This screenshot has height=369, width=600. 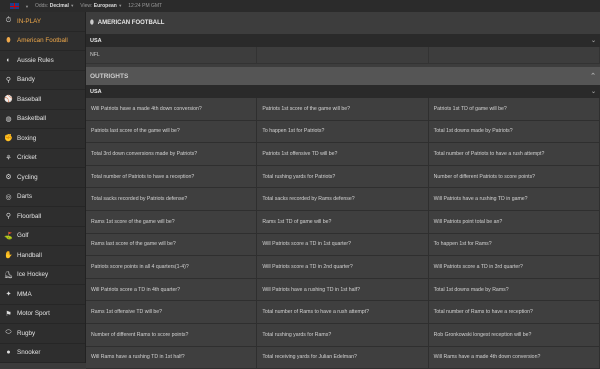 I want to click on inplay-icon: ⏱, so click(x=8, y=21).